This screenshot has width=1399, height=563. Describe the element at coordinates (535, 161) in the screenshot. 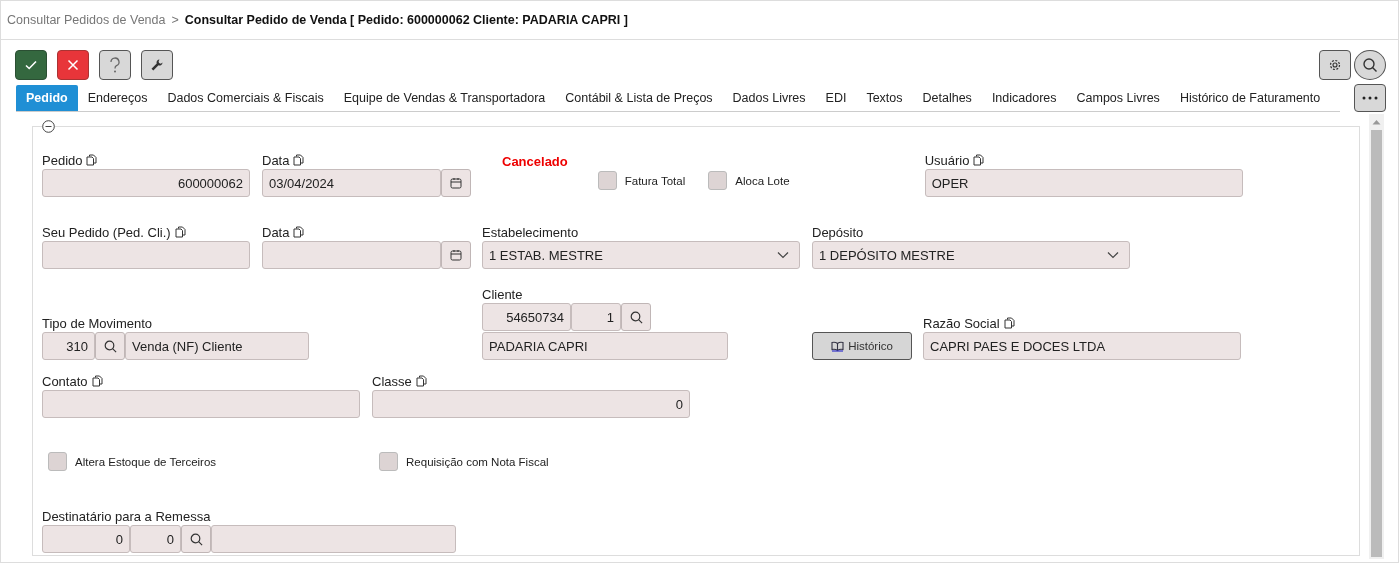

I see `status-text: Cancelado` at that location.